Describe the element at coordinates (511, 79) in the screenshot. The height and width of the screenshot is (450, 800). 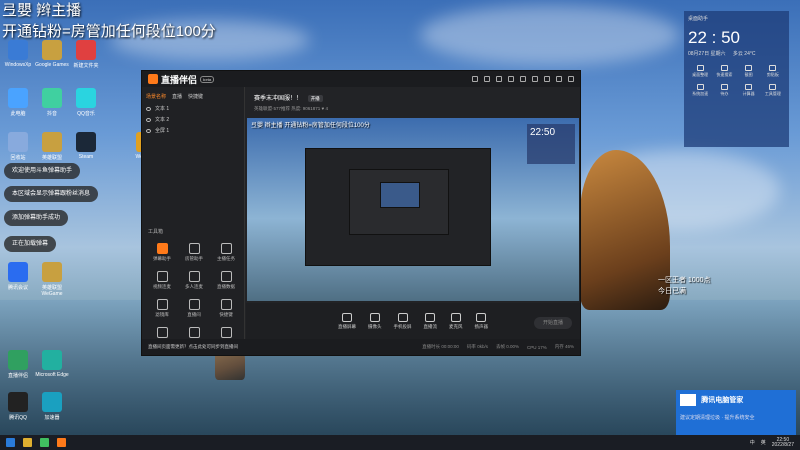
I see `settings-icon` at that location.